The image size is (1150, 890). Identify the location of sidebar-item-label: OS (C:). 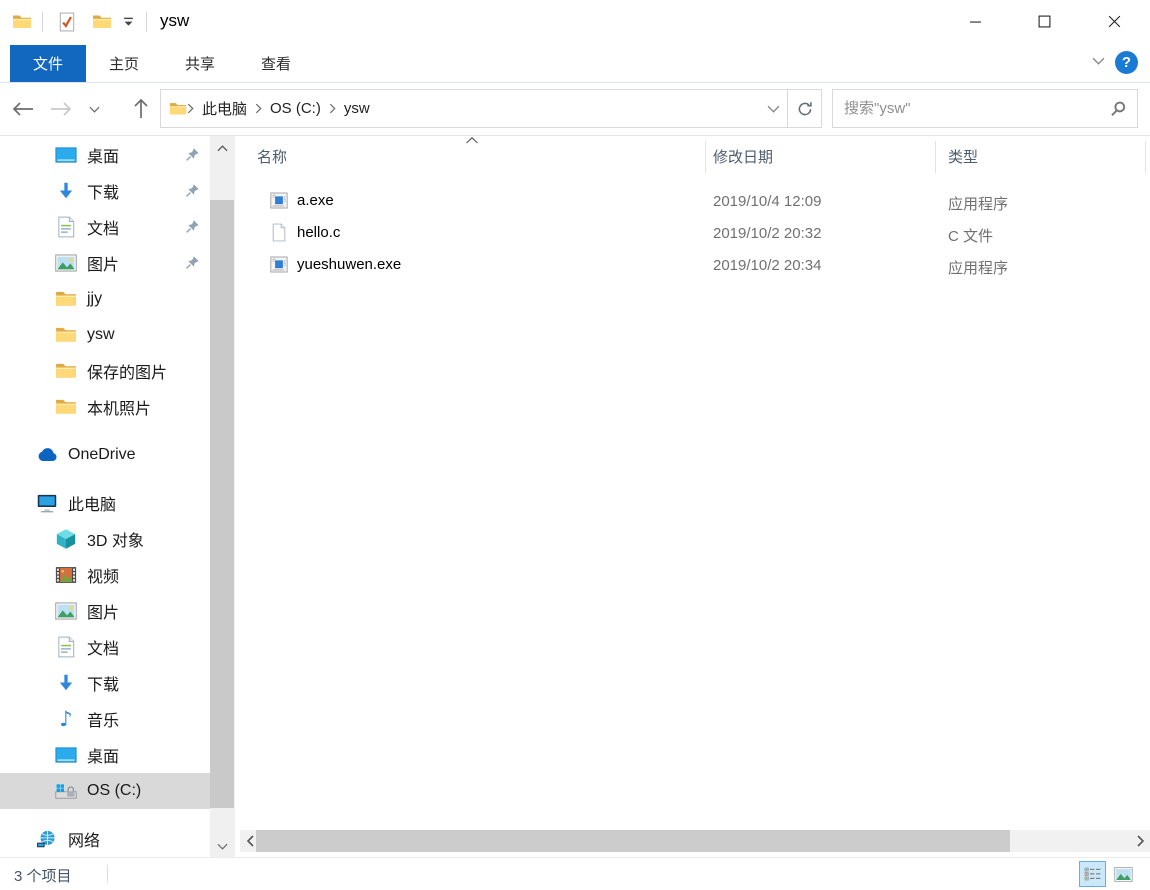
(114, 790).